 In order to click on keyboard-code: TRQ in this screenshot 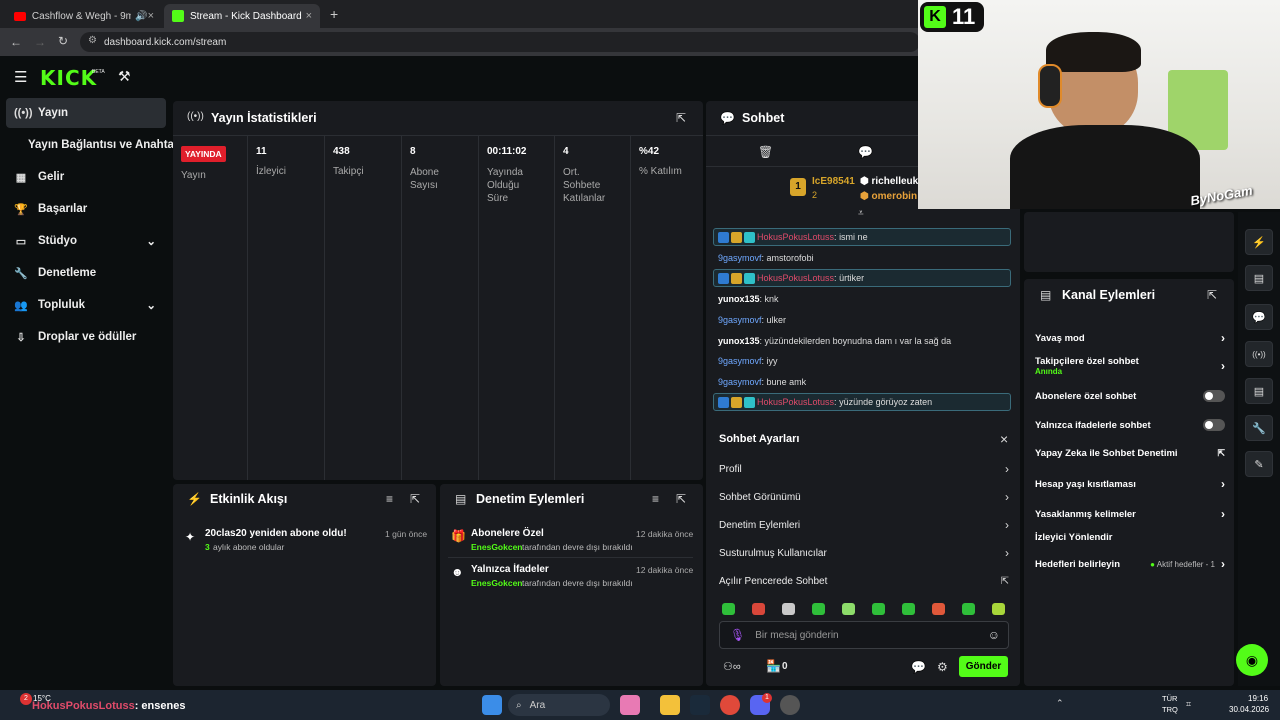, I will do `click(1170, 709)`.